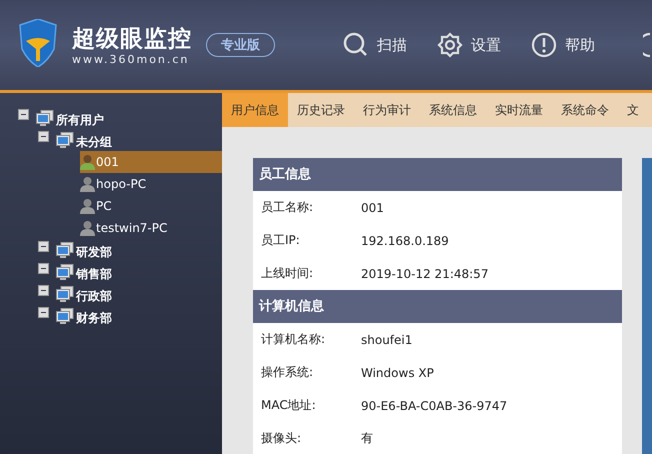 The image size is (652, 454). Describe the element at coordinates (544, 45) in the screenshot. I see `exclamation-icon` at that location.